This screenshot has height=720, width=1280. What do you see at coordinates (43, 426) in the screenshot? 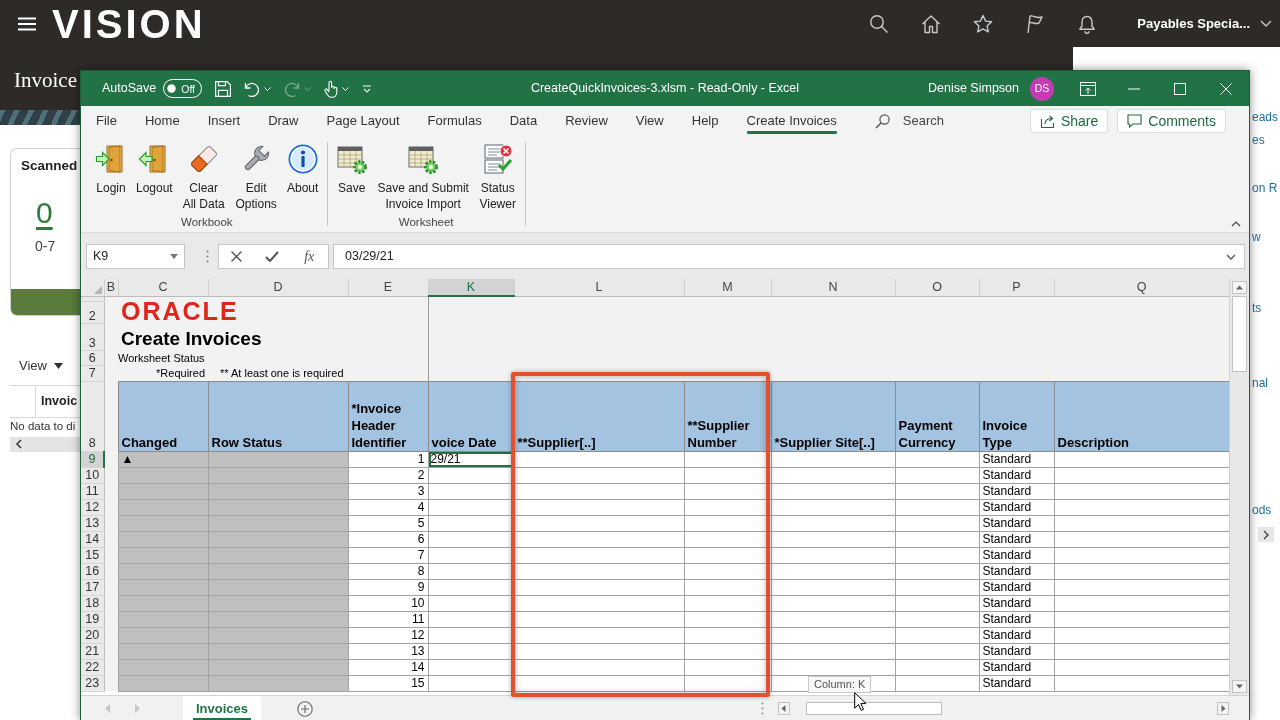
I see `empty-message: No data to di` at bounding box center [43, 426].